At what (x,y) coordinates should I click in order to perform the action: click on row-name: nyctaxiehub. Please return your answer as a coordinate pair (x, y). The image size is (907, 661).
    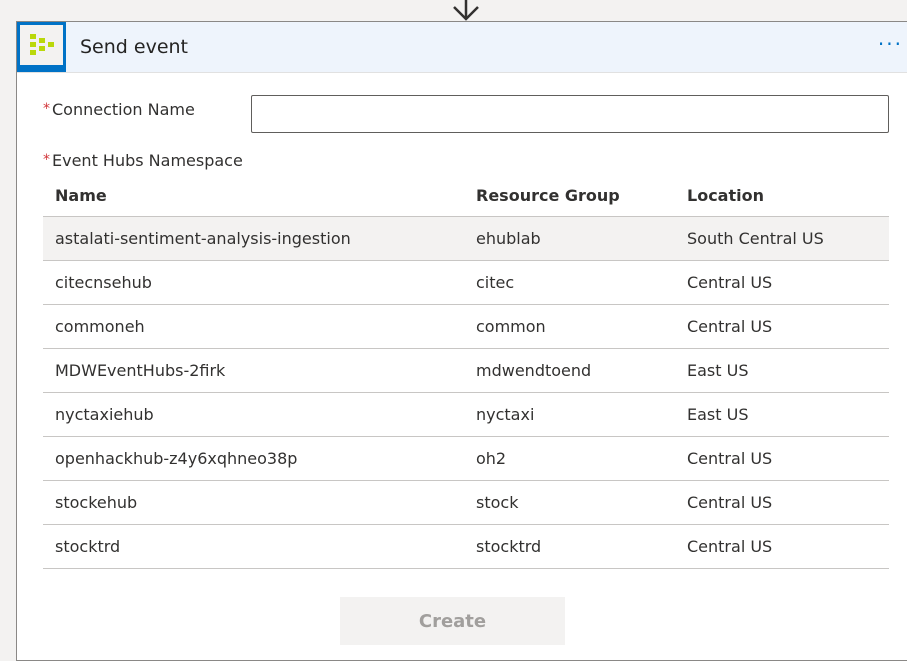
    Looking at the image, I should click on (253, 414).